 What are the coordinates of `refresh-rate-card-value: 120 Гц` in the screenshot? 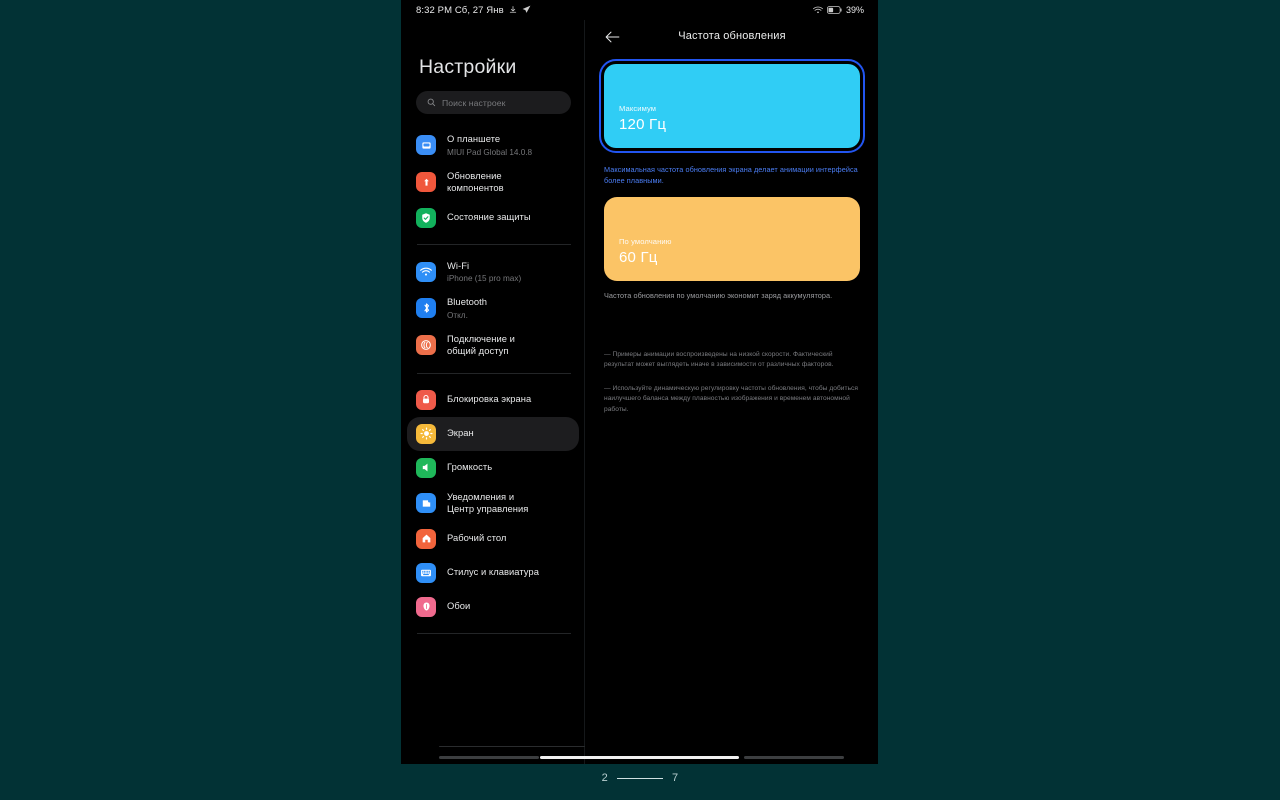 It's located at (643, 124).